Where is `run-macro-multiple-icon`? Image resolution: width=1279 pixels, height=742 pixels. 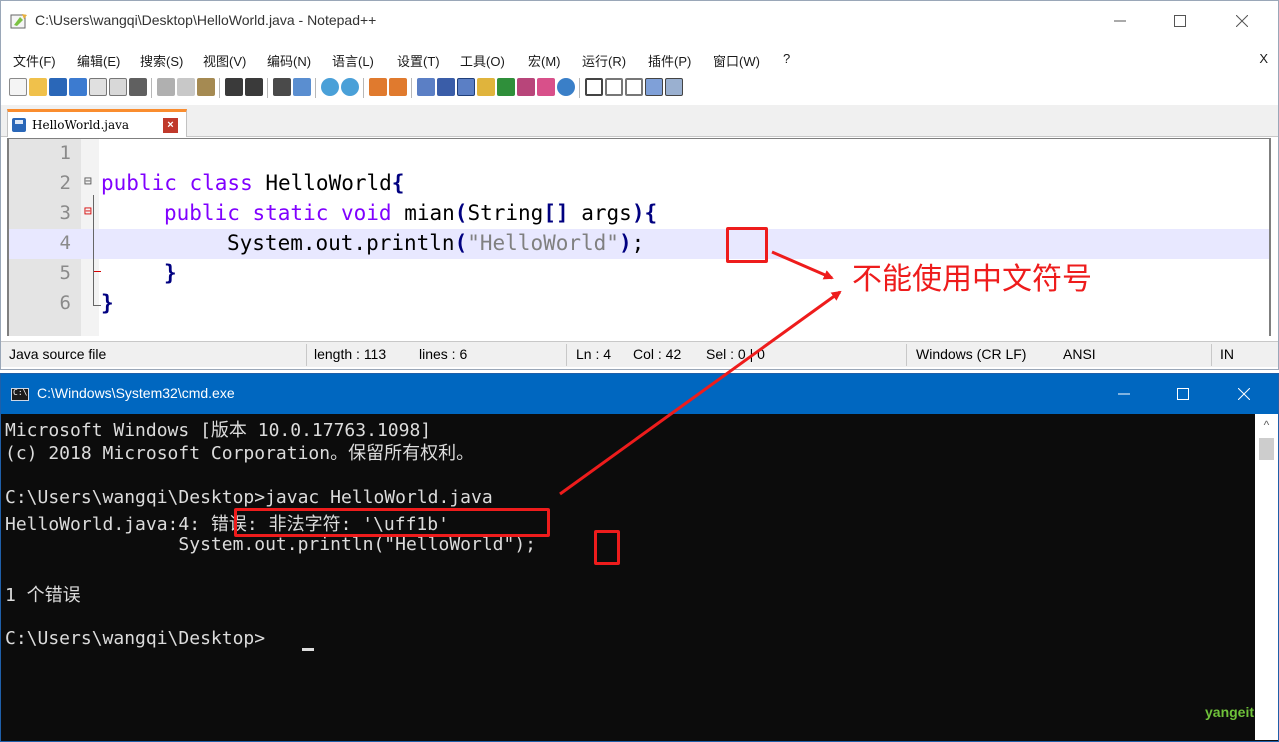 run-macro-multiple-icon is located at coordinates (654, 87).